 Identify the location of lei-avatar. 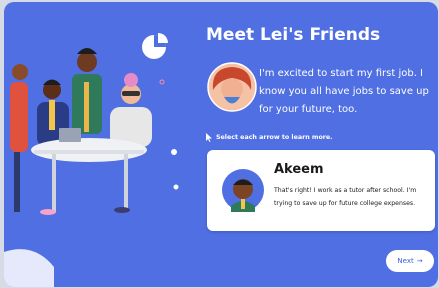
(232, 87).